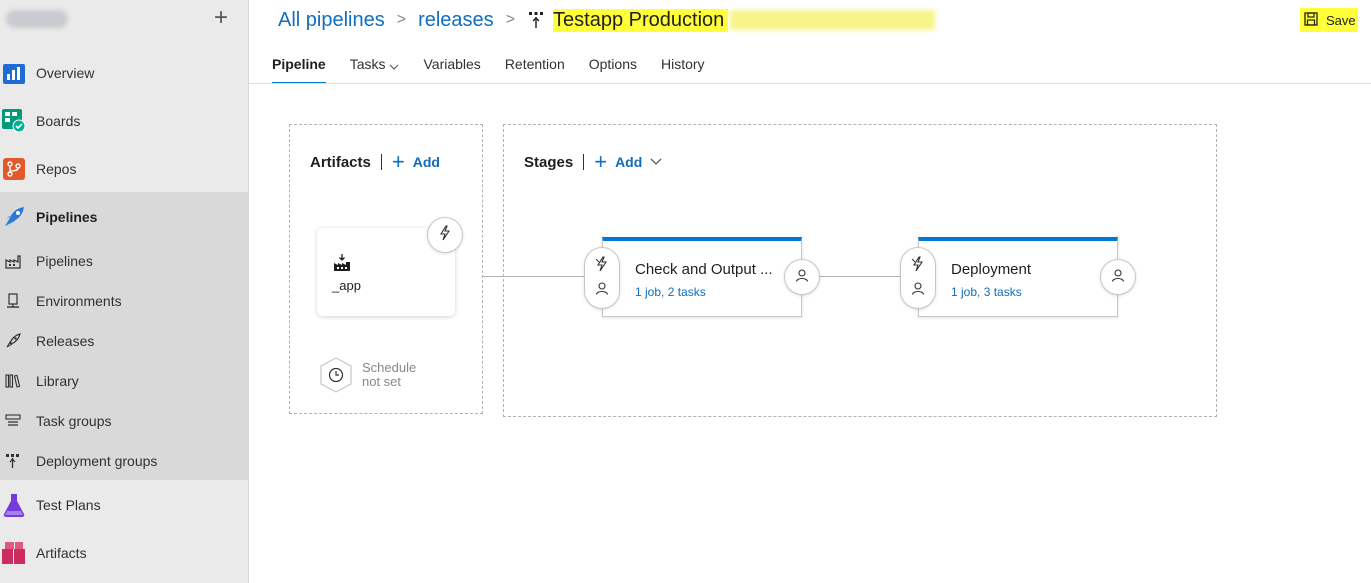 The width and height of the screenshot is (1371, 583). What do you see at coordinates (124, 73) in the screenshot?
I see `nav-overview: Overview` at bounding box center [124, 73].